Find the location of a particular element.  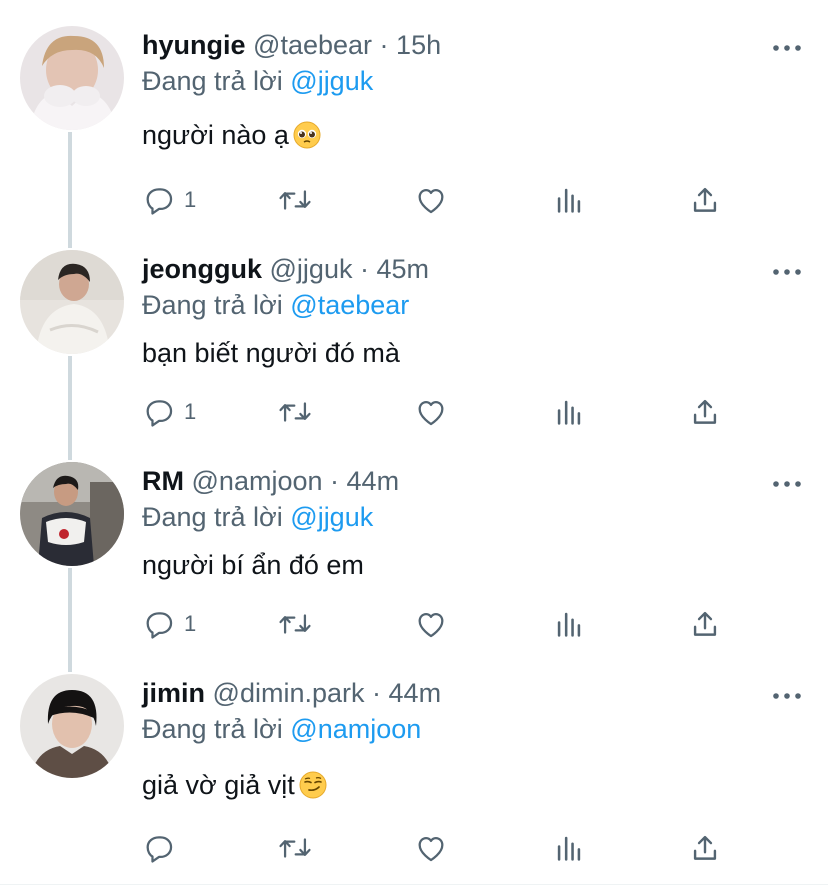

mention-link: @namjoon is located at coordinates (355, 729).